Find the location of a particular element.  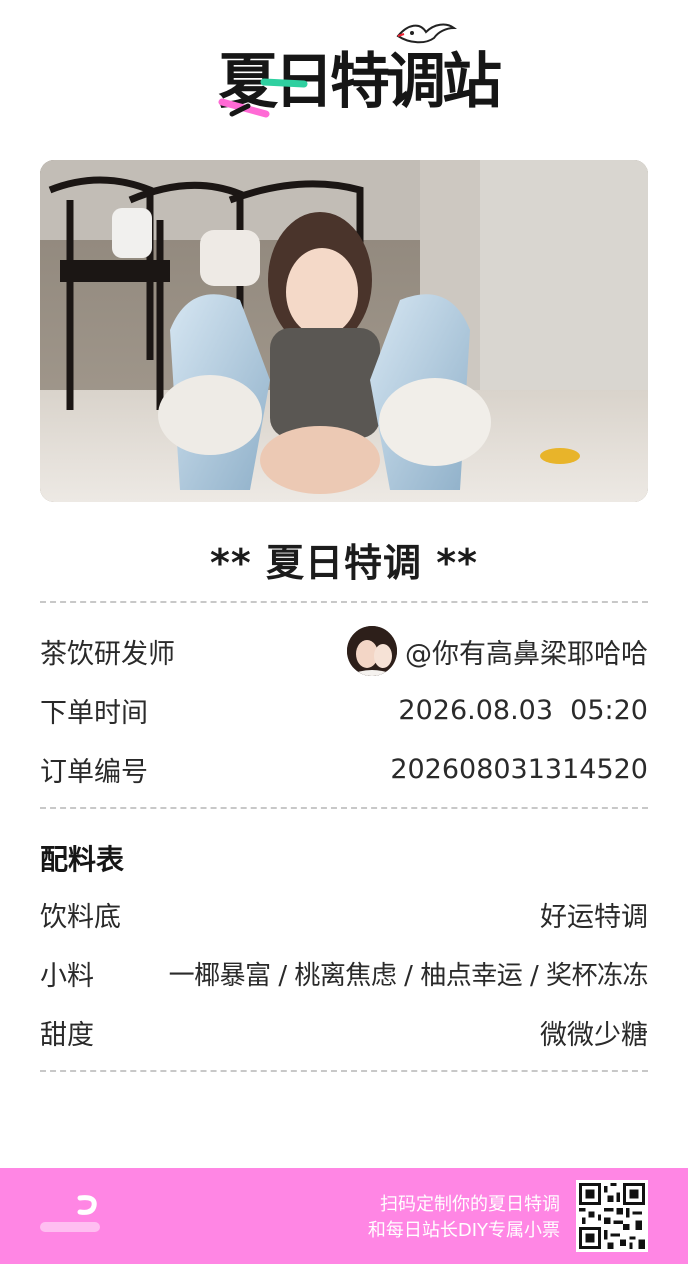

row-label: 订单编号 is located at coordinates (94, 772).